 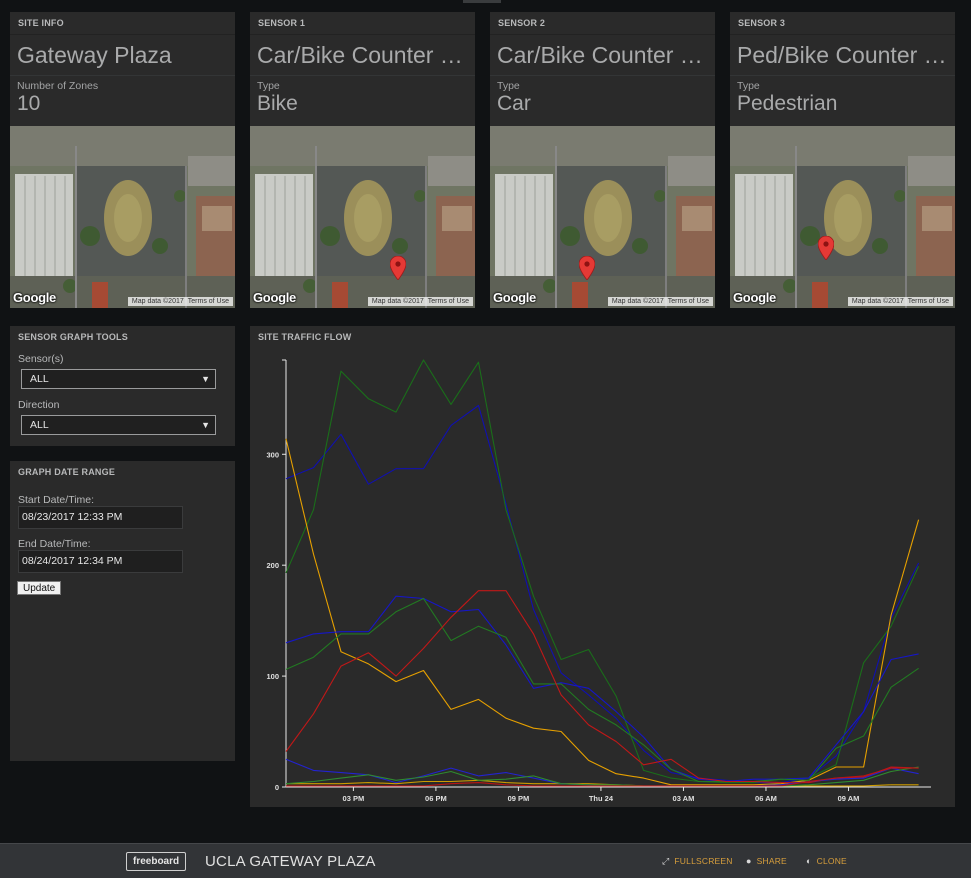 I want to click on fullscreen-link: ⤢ FULLSCREEN, so click(x=697, y=861).